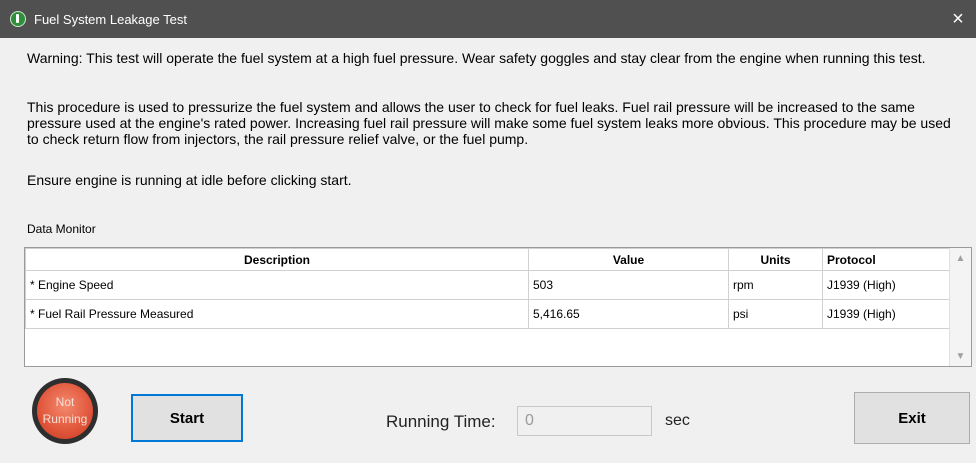  What do you see at coordinates (18, 19) in the screenshot?
I see `app-status-icon` at bounding box center [18, 19].